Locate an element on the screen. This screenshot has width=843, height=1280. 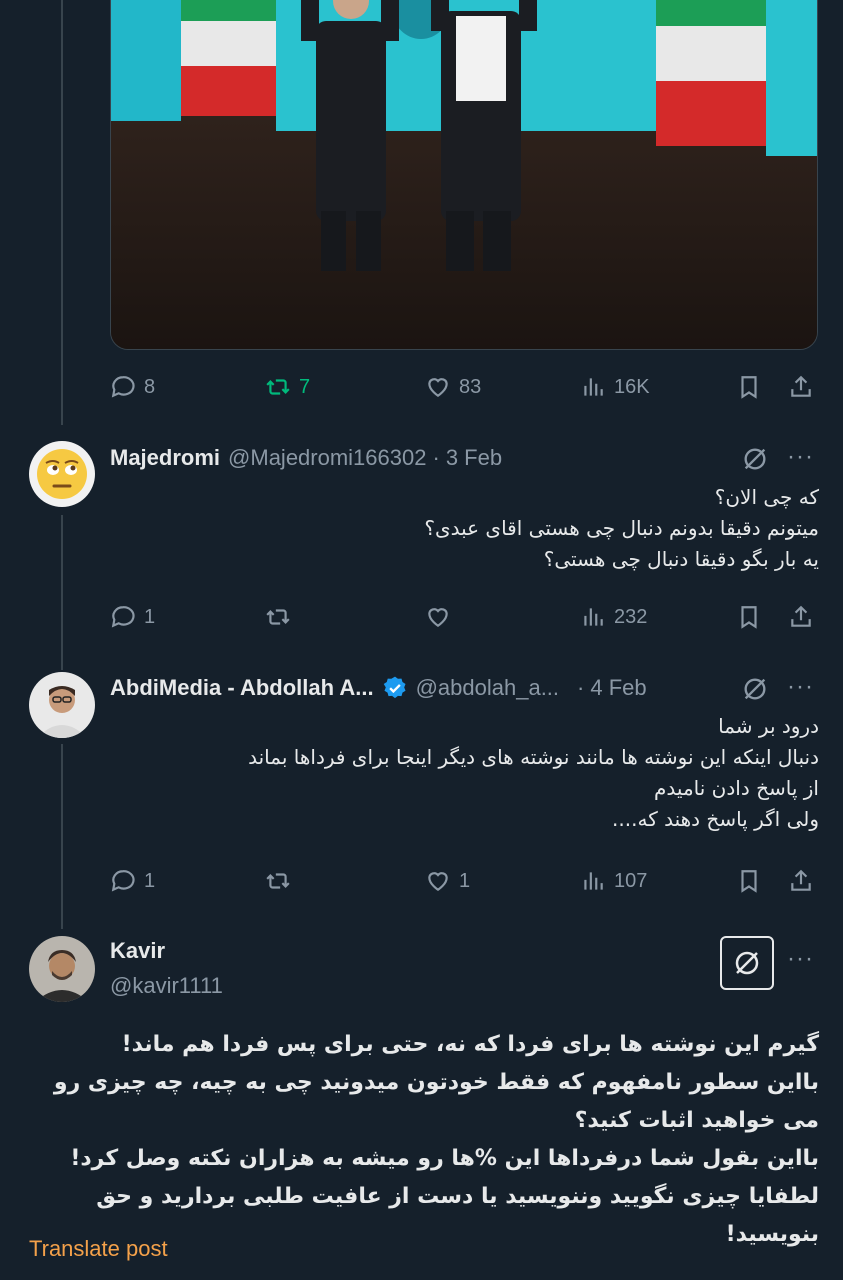
reply-button: 8 is located at coordinates (132, 387).